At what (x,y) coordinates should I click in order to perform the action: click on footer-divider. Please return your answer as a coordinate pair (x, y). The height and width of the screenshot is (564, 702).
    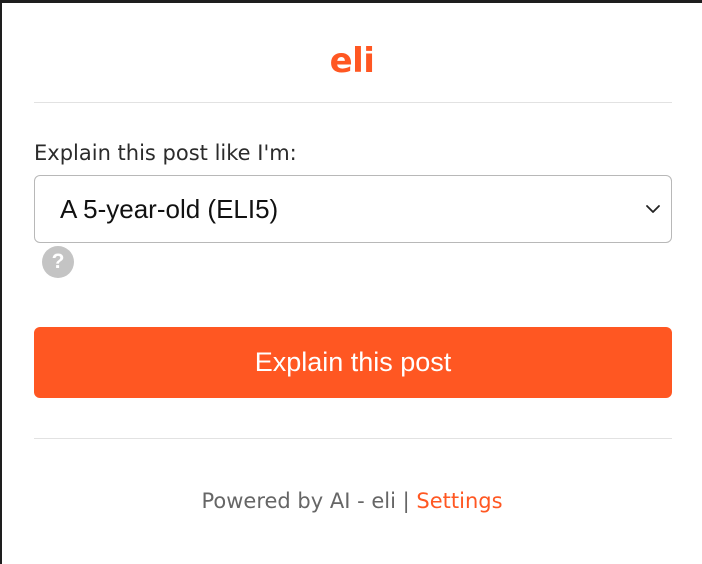
    Looking at the image, I should click on (353, 438).